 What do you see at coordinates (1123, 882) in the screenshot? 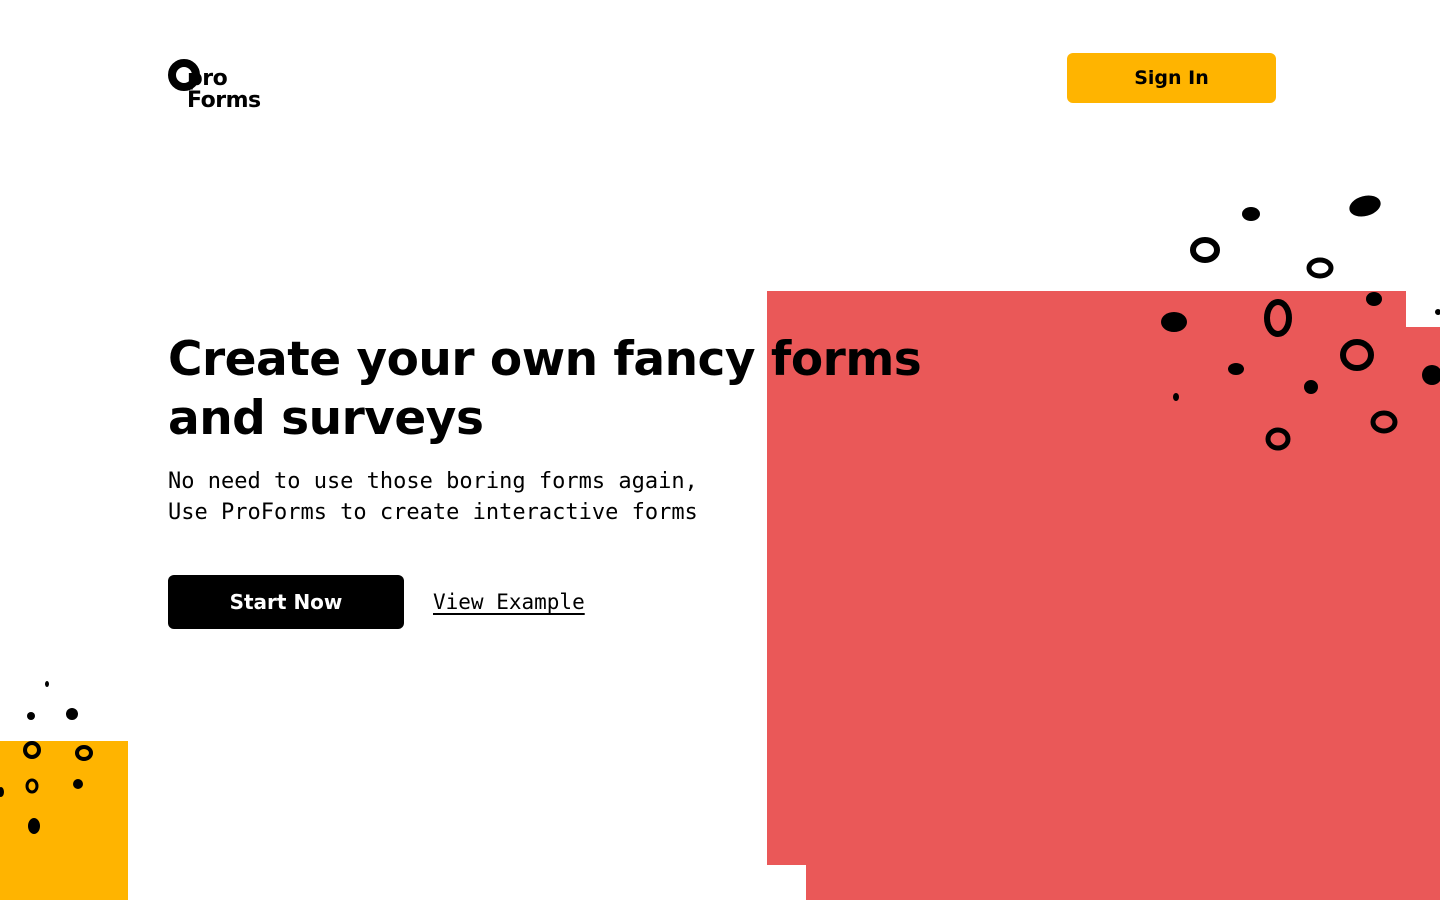
I see `decorative-red-block-base` at bounding box center [1123, 882].